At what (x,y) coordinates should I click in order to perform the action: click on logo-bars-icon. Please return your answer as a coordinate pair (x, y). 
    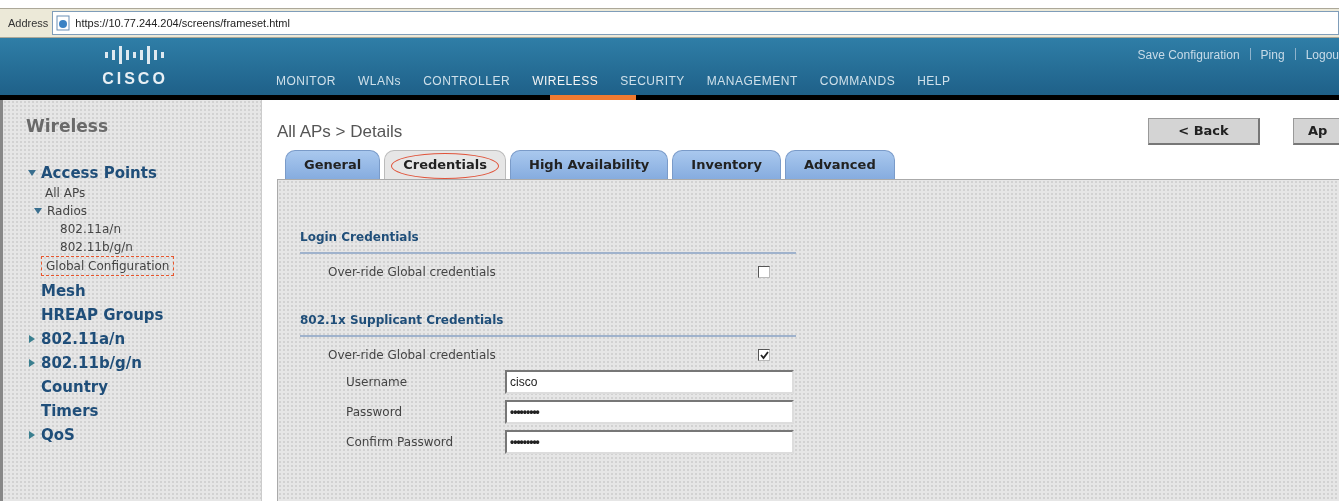
    Looking at the image, I should click on (135, 55).